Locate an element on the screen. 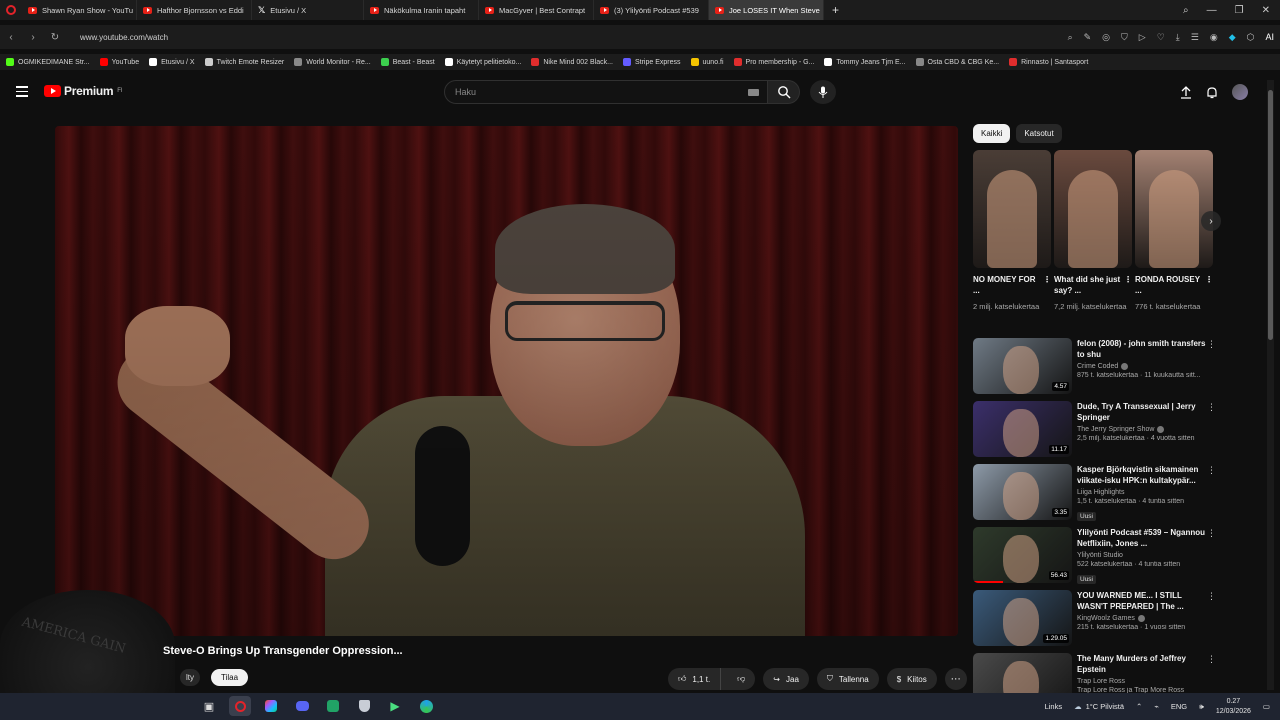 This screenshot has width=1280, height=720. bookmark-item: Twitch Emote Resizer is located at coordinates (244, 62).